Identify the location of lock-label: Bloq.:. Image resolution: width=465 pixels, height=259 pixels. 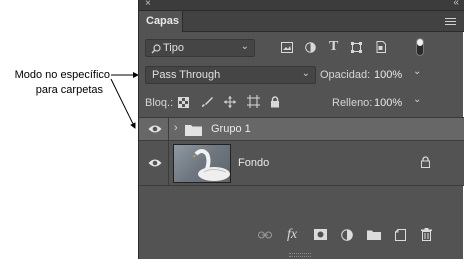
(159, 103).